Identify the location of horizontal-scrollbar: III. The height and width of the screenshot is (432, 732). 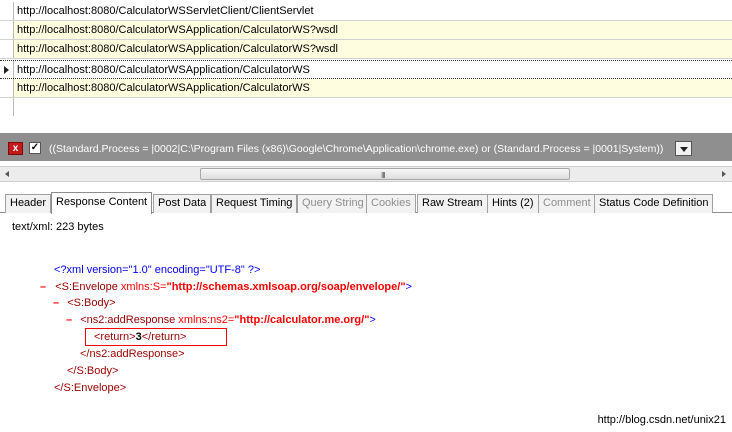
(366, 174).